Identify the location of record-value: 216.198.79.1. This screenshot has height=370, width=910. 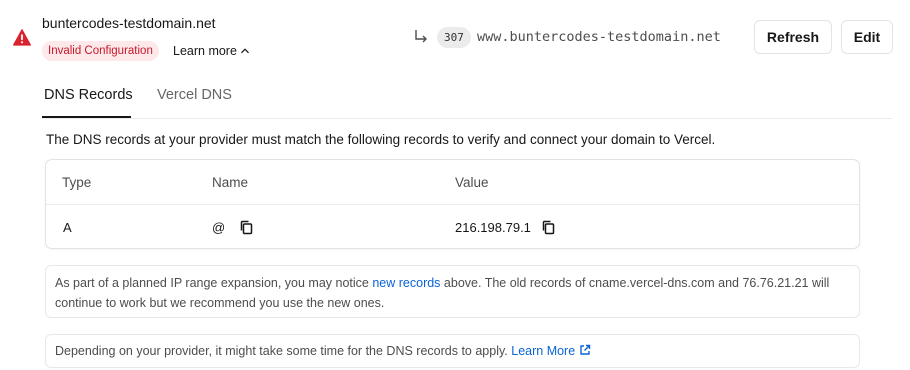
(493, 227).